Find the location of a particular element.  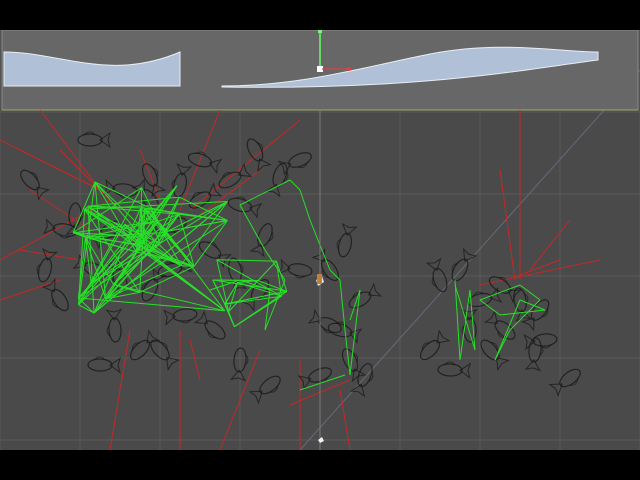

camera-gizmo-icon is located at coordinates (320, 280).